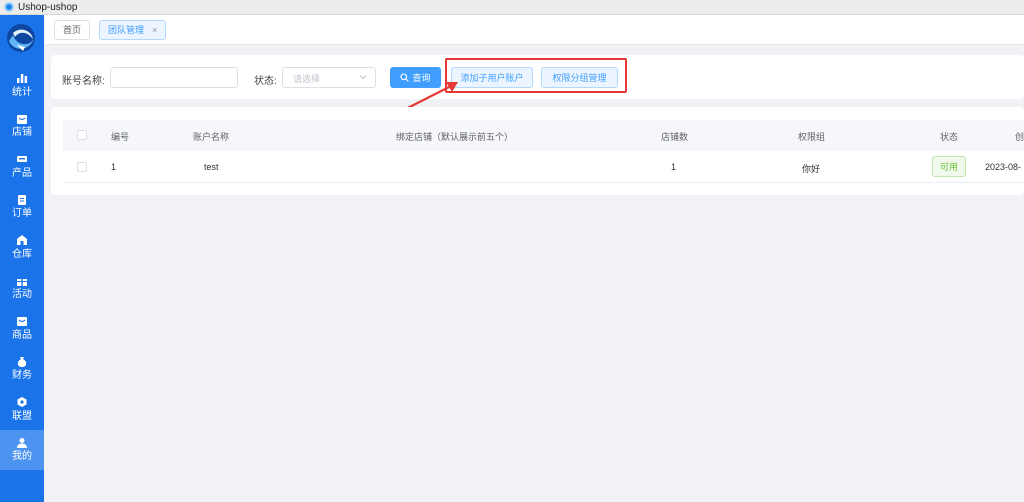 The height and width of the screenshot is (502, 1024). What do you see at coordinates (512, 7) in the screenshot?
I see `window-titlebar: Ushop-ushop` at bounding box center [512, 7].